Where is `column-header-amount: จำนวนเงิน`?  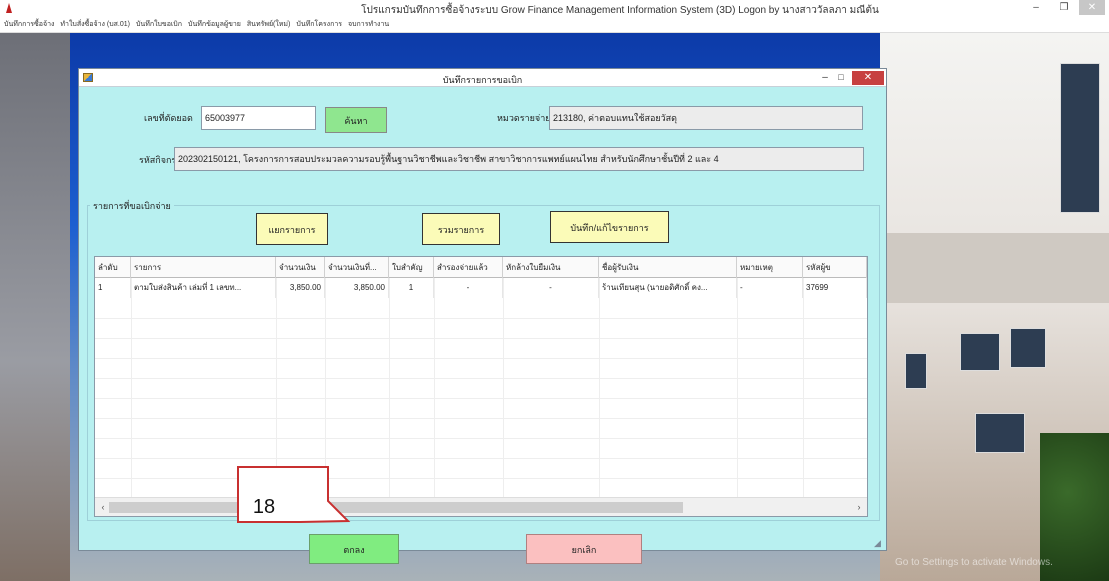 column-header-amount: จำนวนเงิน is located at coordinates (300, 267).